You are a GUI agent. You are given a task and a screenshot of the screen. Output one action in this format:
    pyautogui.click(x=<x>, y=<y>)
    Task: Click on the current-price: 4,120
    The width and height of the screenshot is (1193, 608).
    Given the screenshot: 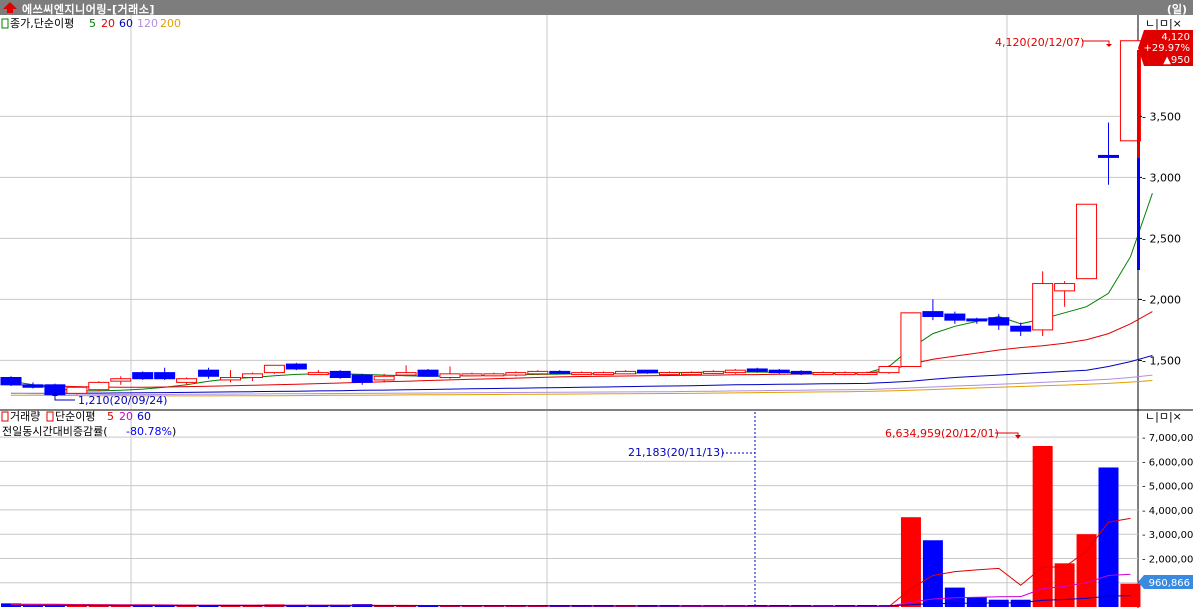 What is the action you would take?
    pyautogui.click(x=1175, y=37)
    